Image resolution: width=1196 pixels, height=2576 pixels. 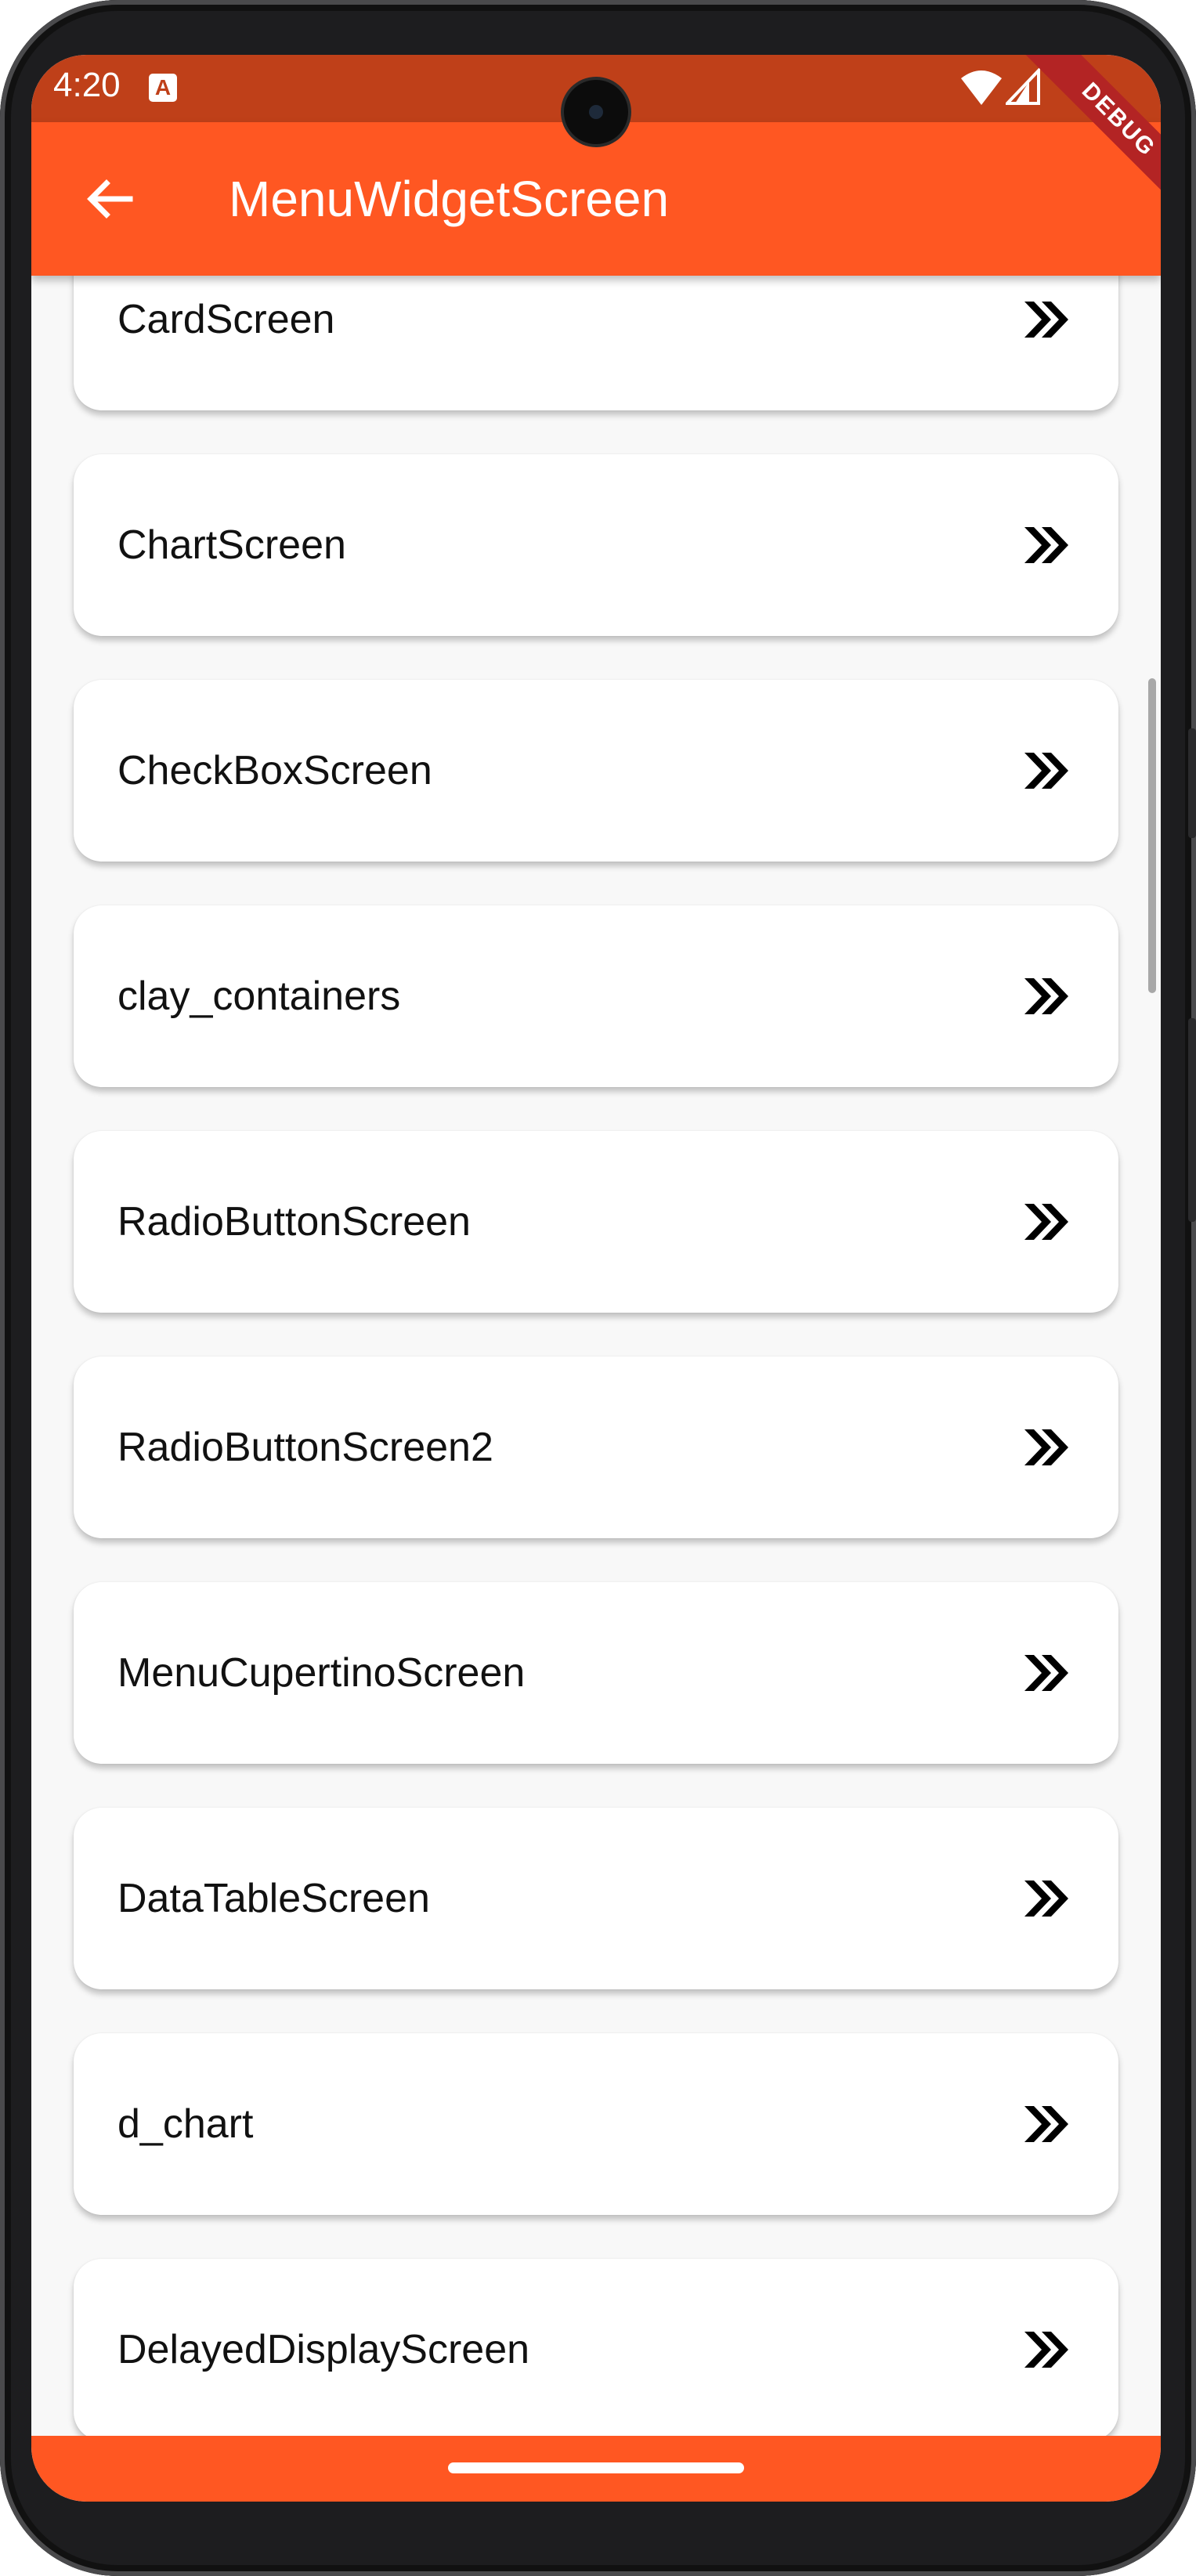 I want to click on list-item: CardScreen, so click(x=596, y=343).